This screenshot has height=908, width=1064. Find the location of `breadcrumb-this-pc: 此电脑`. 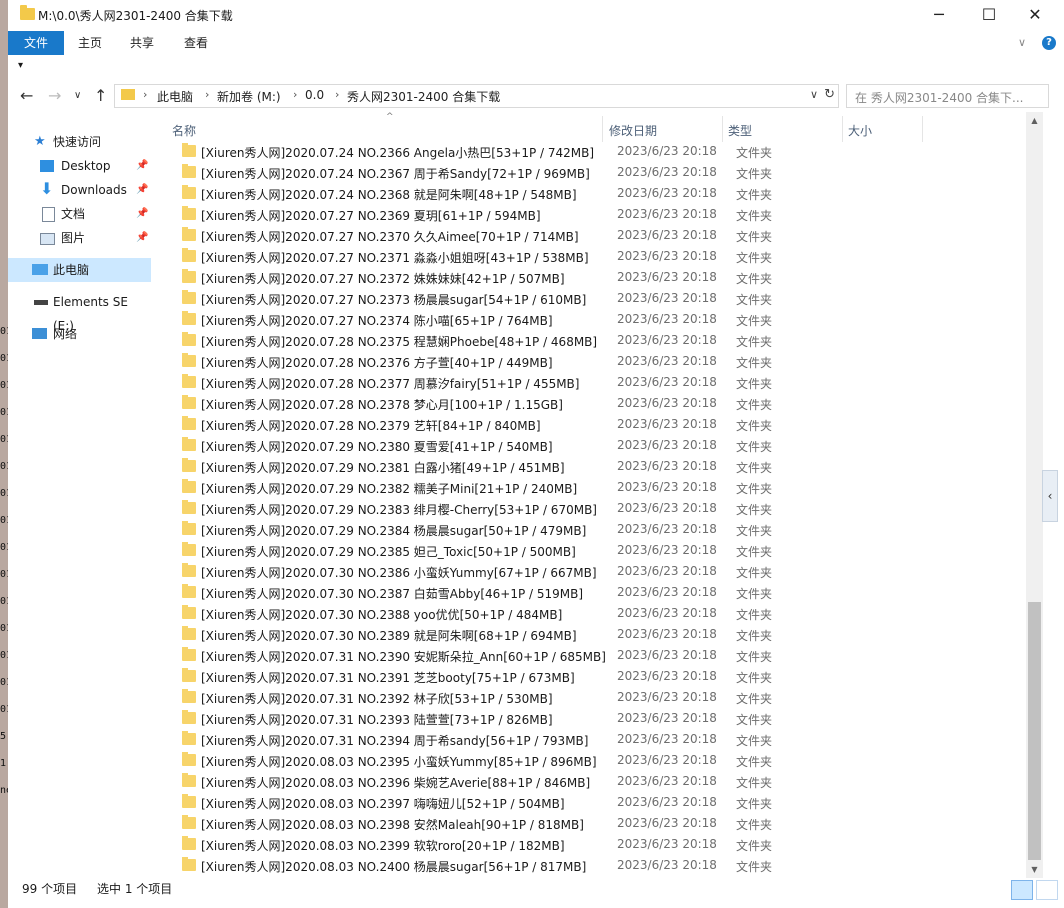

breadcrumb-this-pc: 此电脑 is located at coordinates (175, 96).